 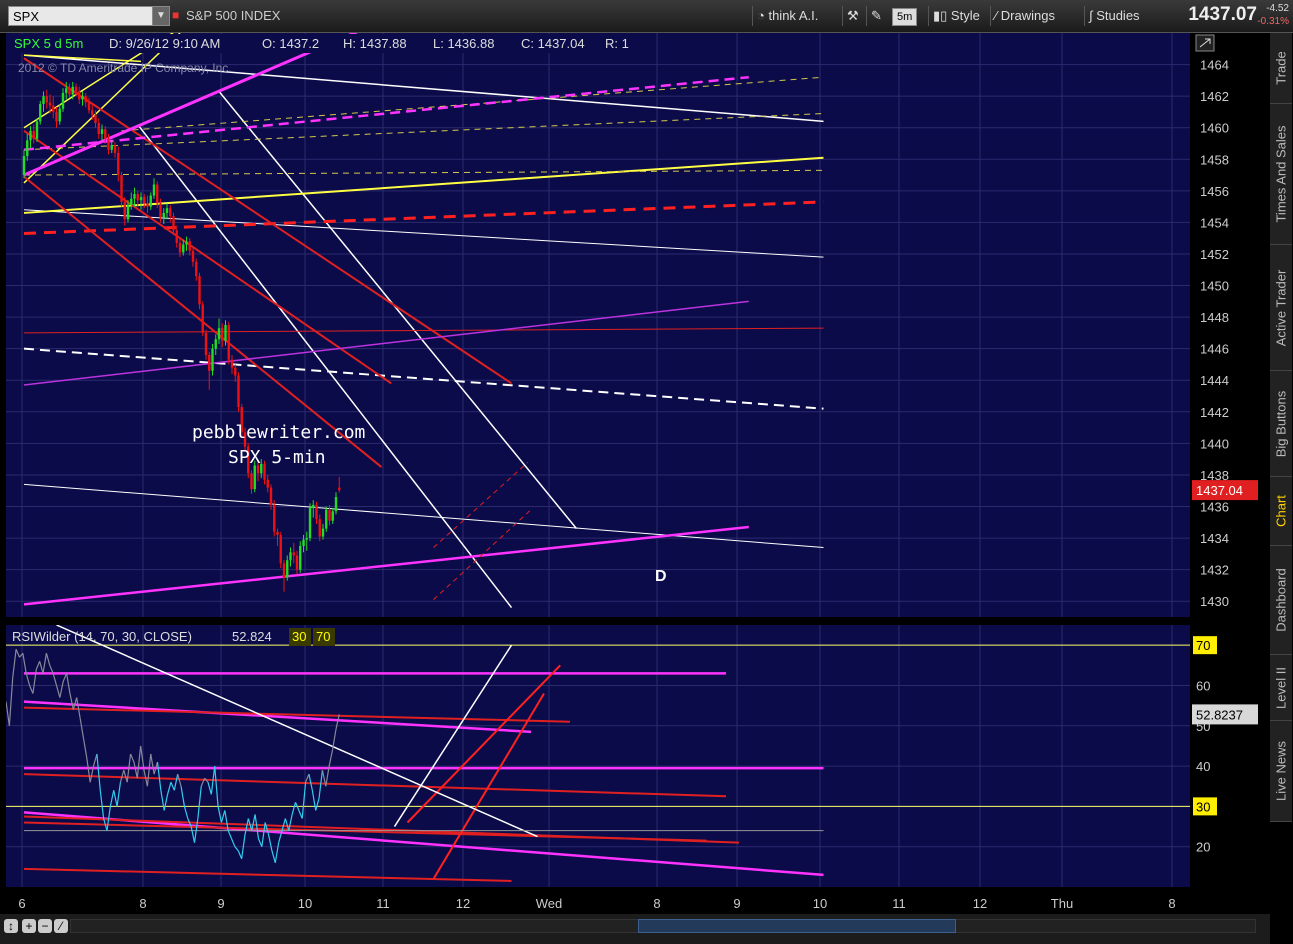 I want to click on tab-active-trader: Active Trader, so click(x=1281, y=308).